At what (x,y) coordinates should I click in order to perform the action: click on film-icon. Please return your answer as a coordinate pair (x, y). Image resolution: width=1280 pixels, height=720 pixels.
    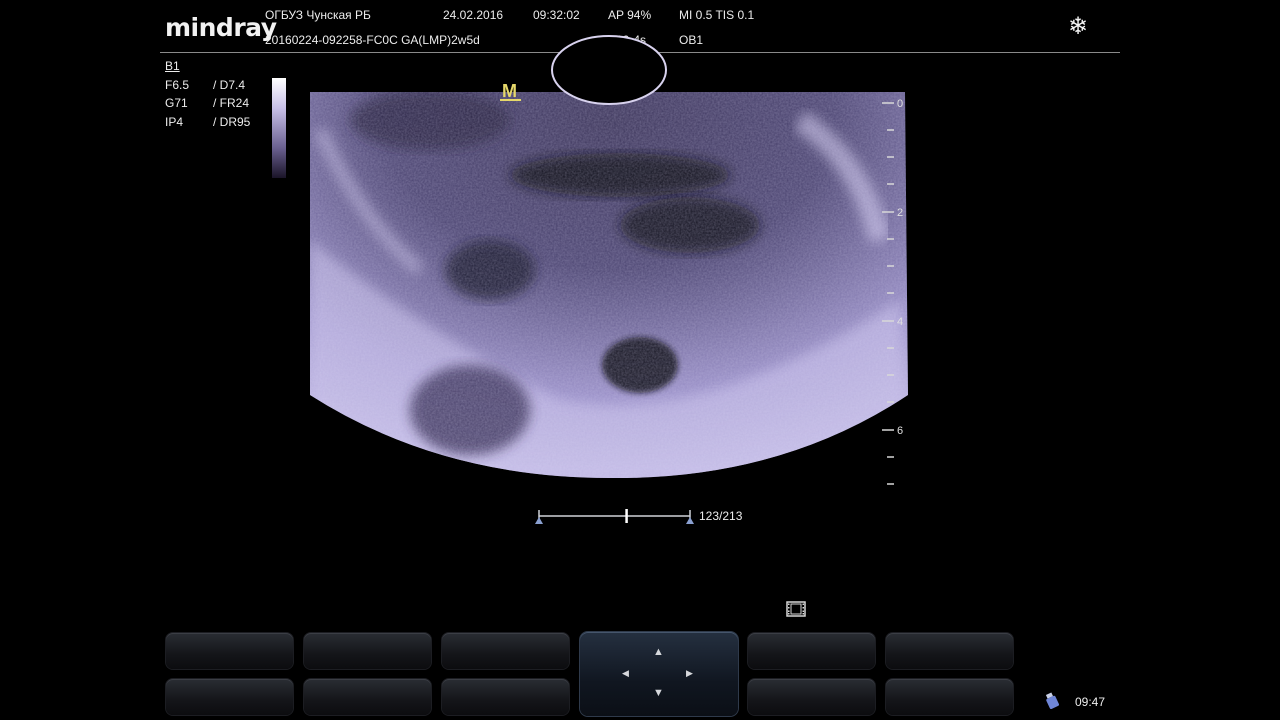
    Looking at the image, I should click on (796, 609).